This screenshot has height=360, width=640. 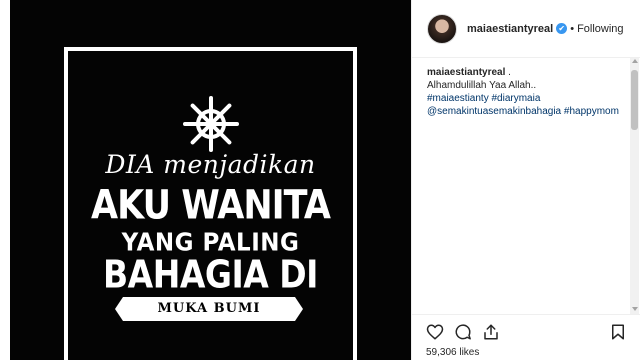 What do you see at coordinates (210, 164) in the screenshot?
I see `quote-line-1: DIA menjadikan` at bounding box center [210, 164].